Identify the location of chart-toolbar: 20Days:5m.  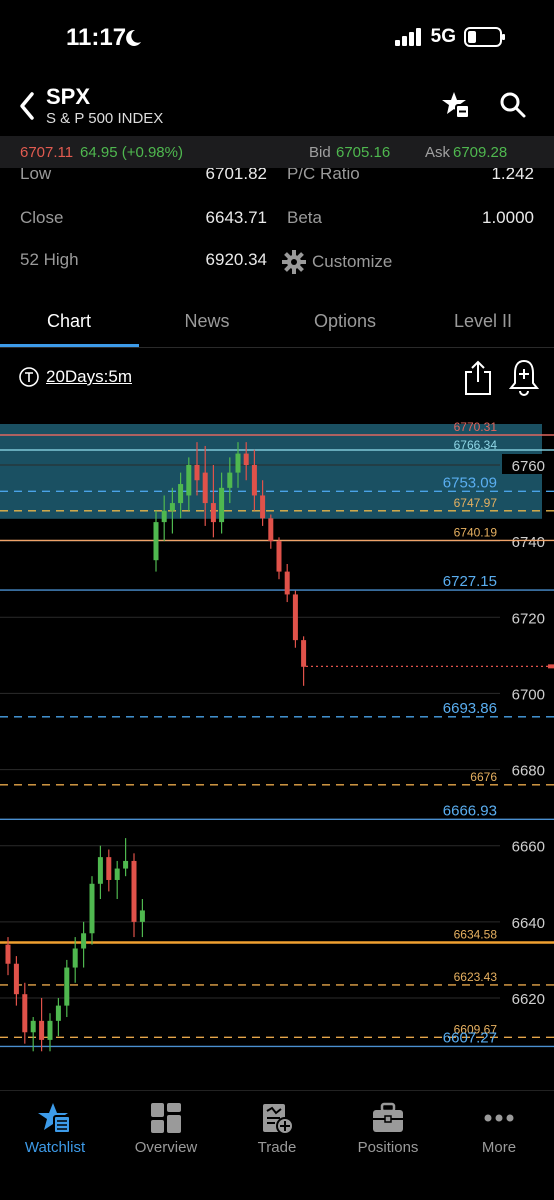
(277, 378).